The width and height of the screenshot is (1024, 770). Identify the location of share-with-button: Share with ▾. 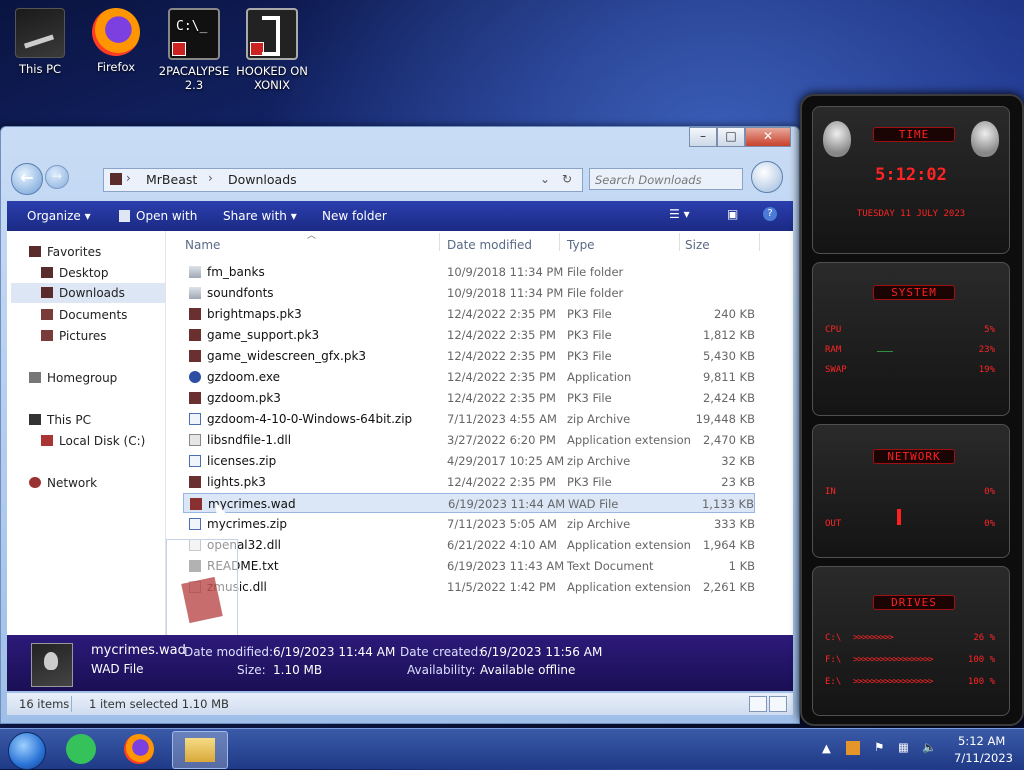
(260, 216).